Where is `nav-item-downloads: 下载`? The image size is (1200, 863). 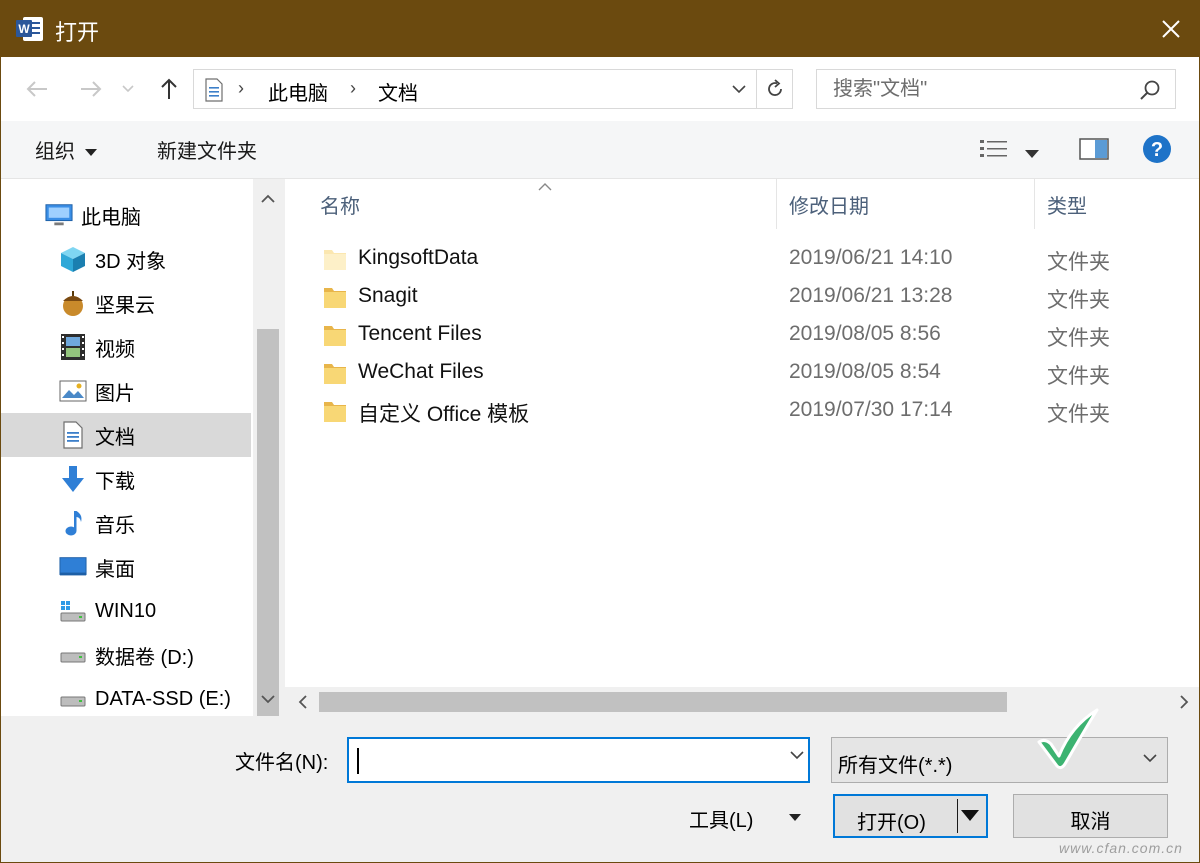
nav-item-downloads: 下载 is located at coordinates (126, 479).